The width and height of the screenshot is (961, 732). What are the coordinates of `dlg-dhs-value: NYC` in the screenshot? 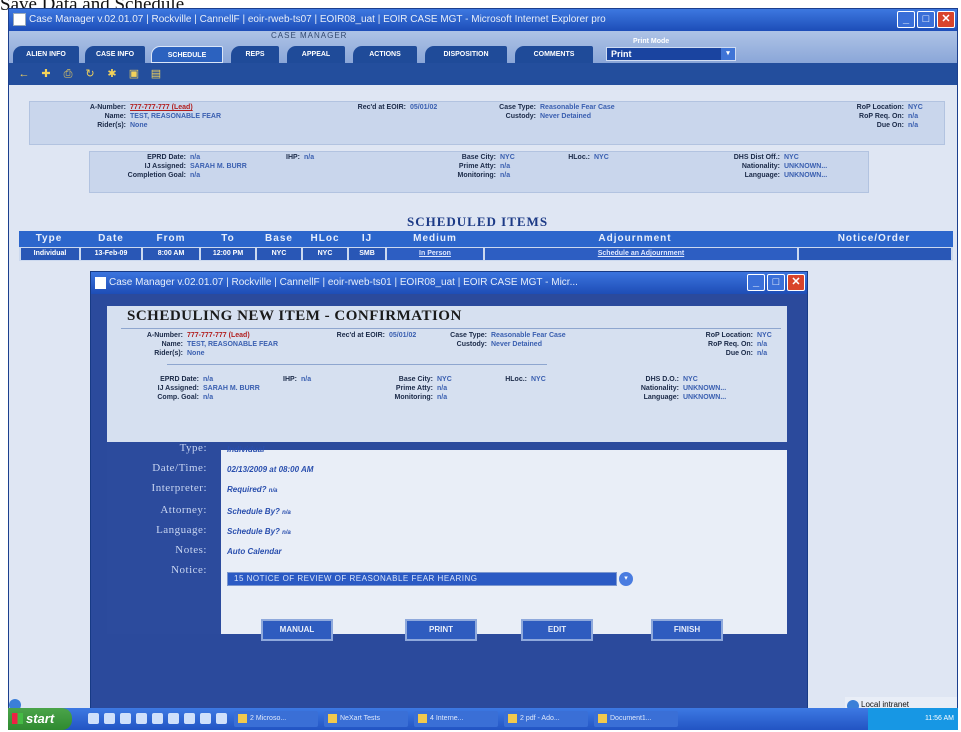 It's located at (690, 379).